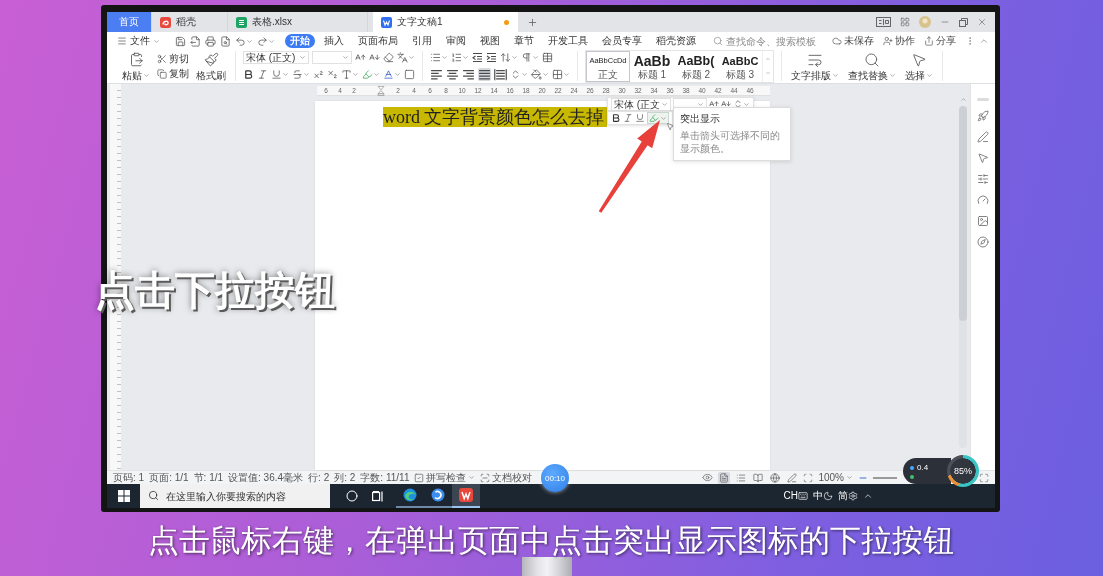 This screenshot has width=1103, height=576. I want to click on taskbar-app-button, so click(466, 496).